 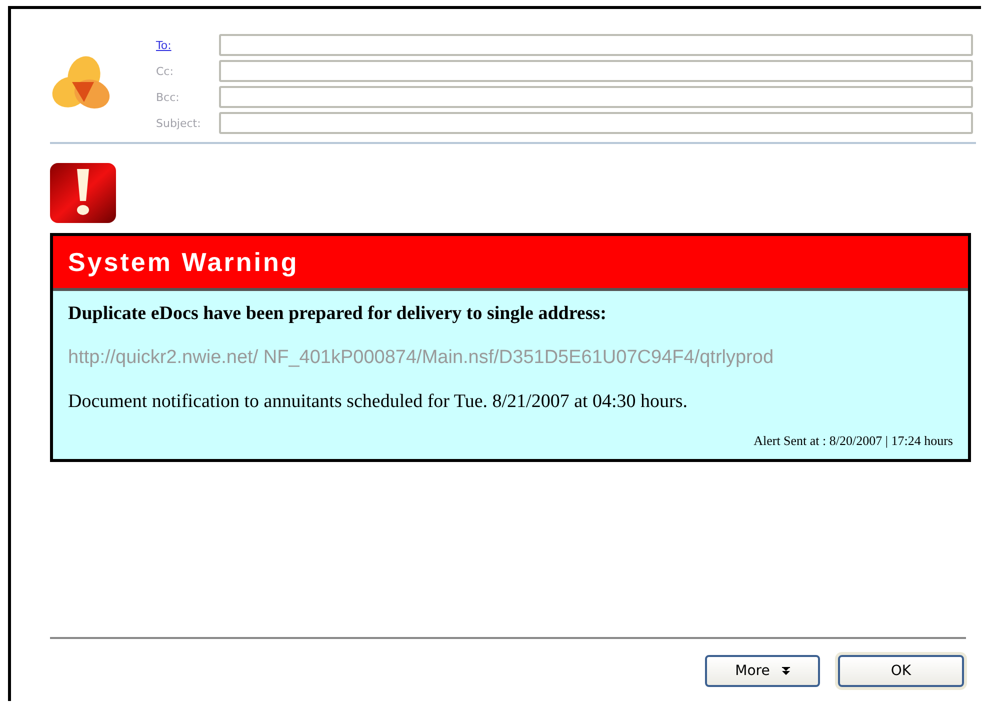 I want to click on field-label: Bcc:, so click(x=168, y=97).